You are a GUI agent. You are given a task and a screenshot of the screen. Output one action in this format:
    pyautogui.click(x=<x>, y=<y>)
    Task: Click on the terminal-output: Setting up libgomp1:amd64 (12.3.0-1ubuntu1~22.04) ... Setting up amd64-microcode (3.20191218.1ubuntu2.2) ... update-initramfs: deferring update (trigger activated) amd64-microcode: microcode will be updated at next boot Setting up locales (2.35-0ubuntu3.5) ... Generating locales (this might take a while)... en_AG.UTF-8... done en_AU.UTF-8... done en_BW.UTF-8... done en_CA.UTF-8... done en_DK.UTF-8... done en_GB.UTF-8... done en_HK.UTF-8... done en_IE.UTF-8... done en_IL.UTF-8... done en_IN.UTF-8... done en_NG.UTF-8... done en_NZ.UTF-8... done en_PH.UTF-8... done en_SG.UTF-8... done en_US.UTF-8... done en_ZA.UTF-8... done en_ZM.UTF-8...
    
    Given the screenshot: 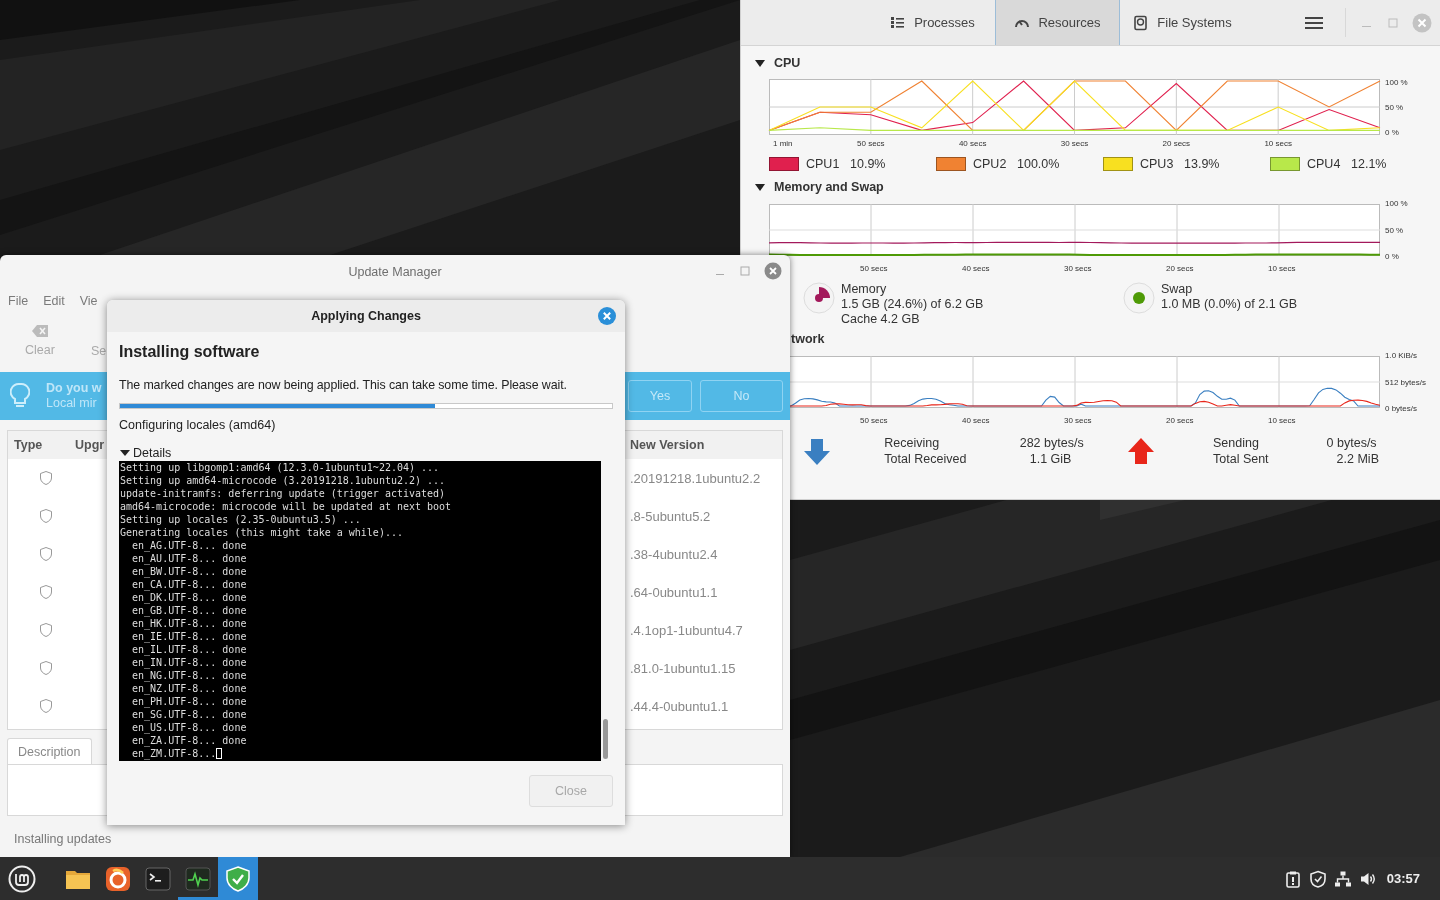 What is the action you would take?
    pyautogui.click(x=360, y=611)
    